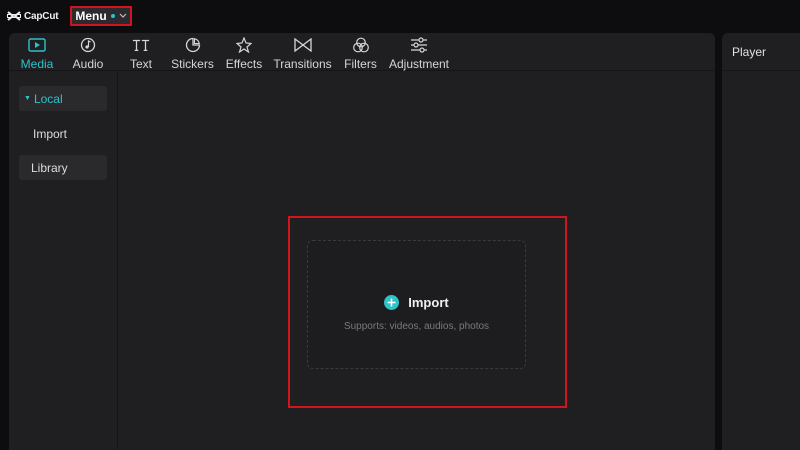 Image resolution: width=800 pixels, height=450 pixels. I want to click on text-icon, so click(141, 45).